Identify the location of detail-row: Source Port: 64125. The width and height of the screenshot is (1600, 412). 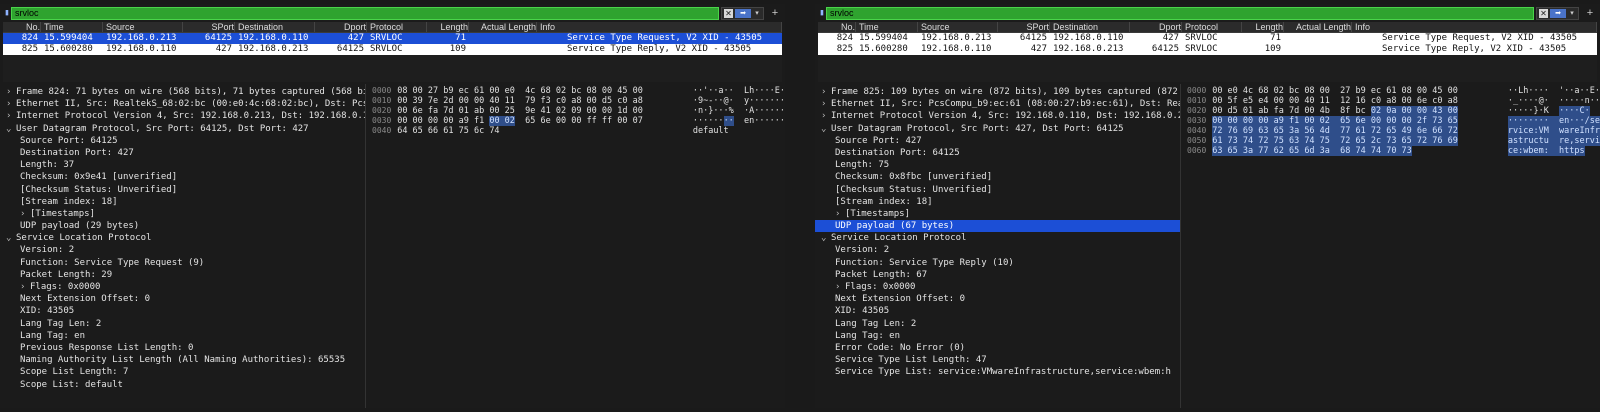
(182, 141).